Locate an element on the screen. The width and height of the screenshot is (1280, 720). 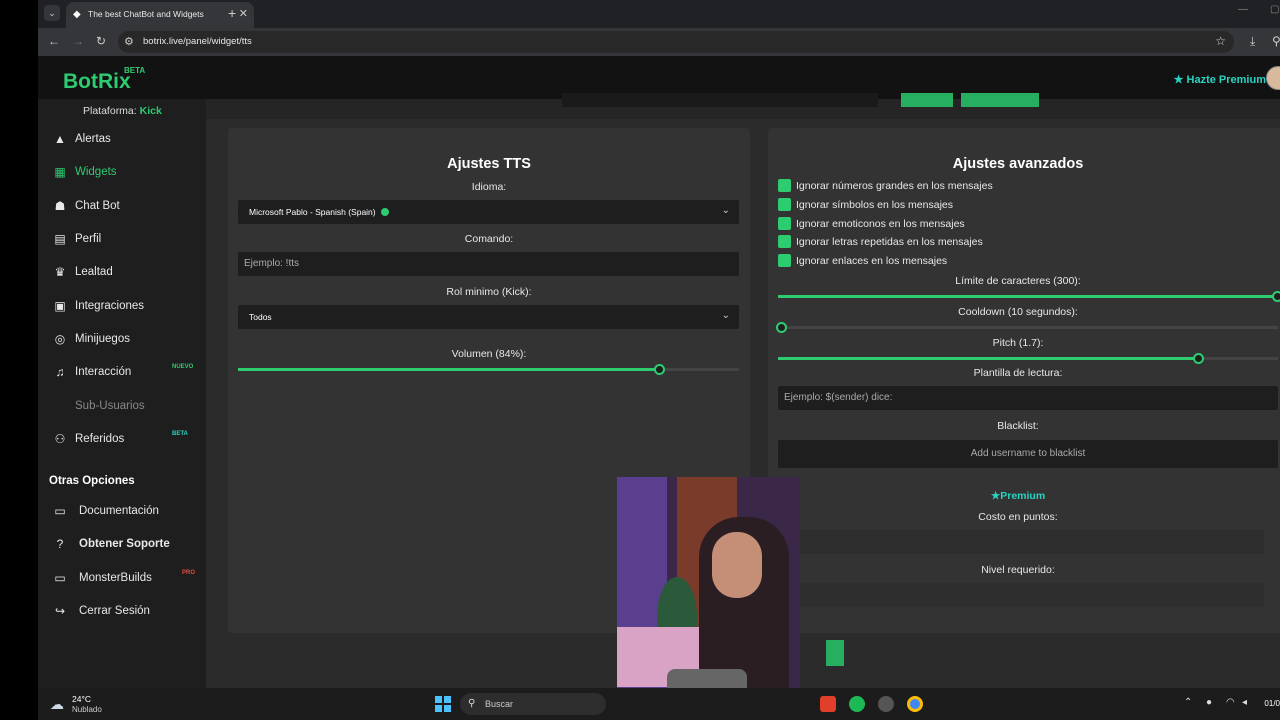
status-dot-icon is located at coordinates (384, 212).